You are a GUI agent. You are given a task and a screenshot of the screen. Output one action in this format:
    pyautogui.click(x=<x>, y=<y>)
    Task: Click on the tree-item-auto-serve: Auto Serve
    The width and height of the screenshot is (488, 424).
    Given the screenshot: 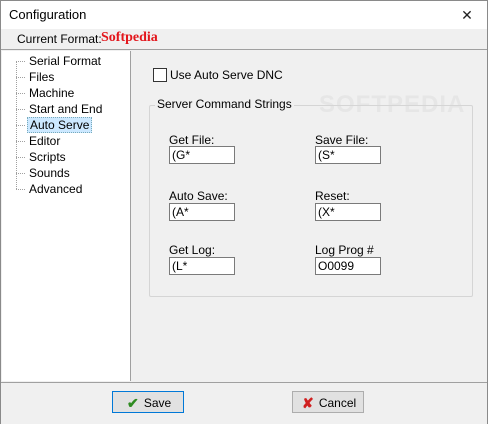 What is the action you would take?
    pyautogui.click(x=54, y=125)
    